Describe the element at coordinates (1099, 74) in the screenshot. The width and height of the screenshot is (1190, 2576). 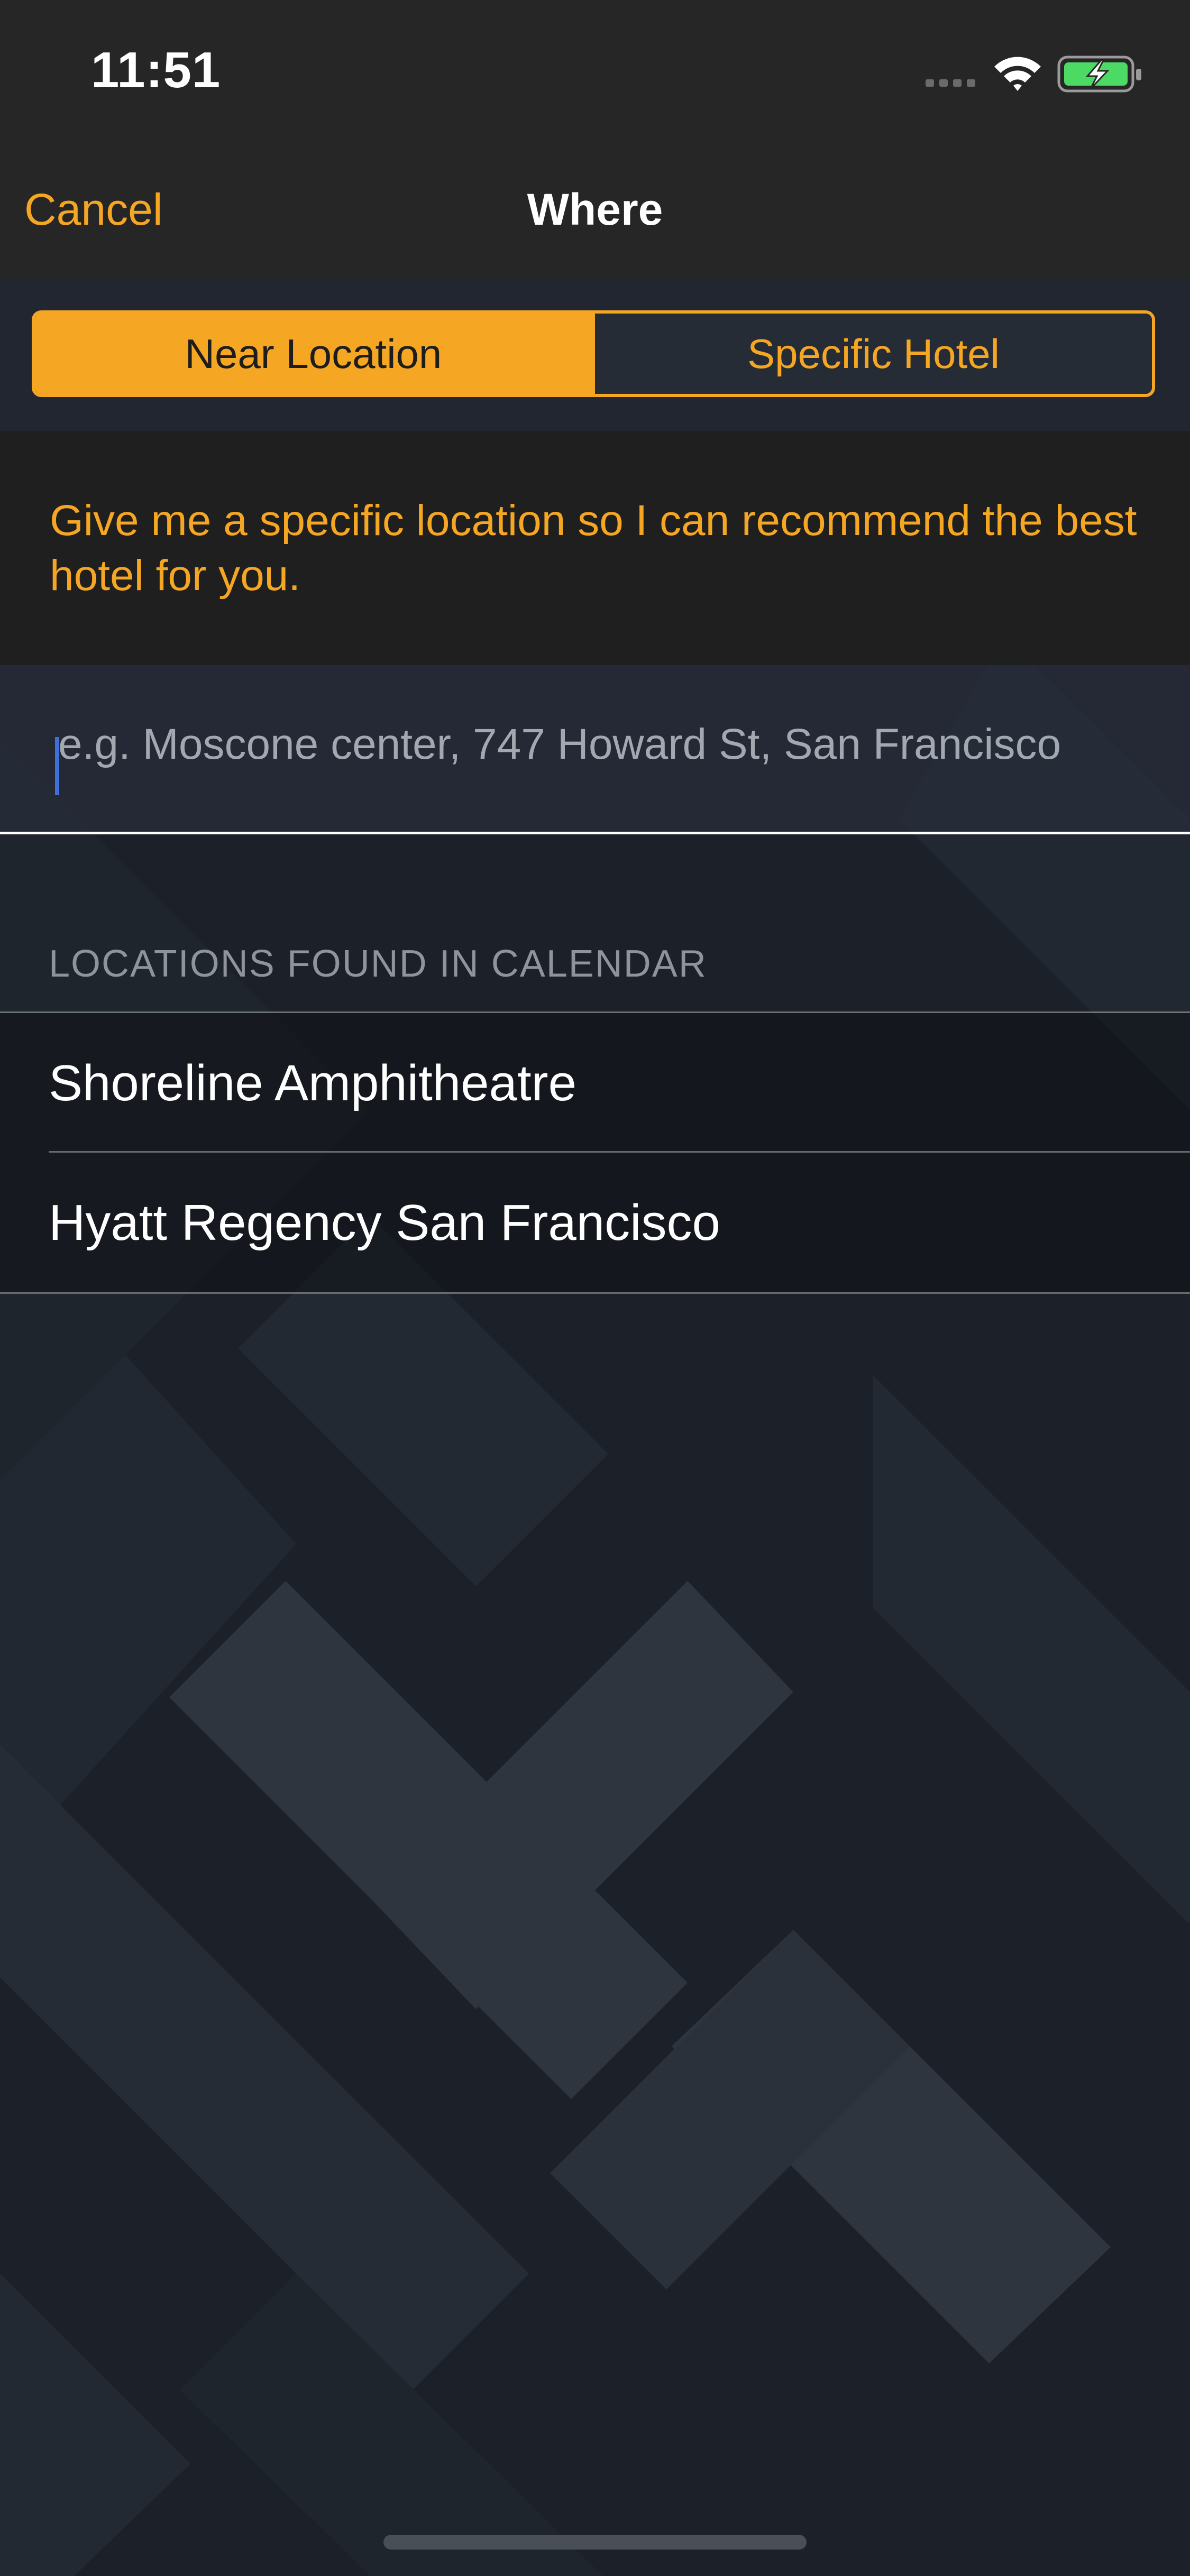
I see `battery-charging-icon` at that location.